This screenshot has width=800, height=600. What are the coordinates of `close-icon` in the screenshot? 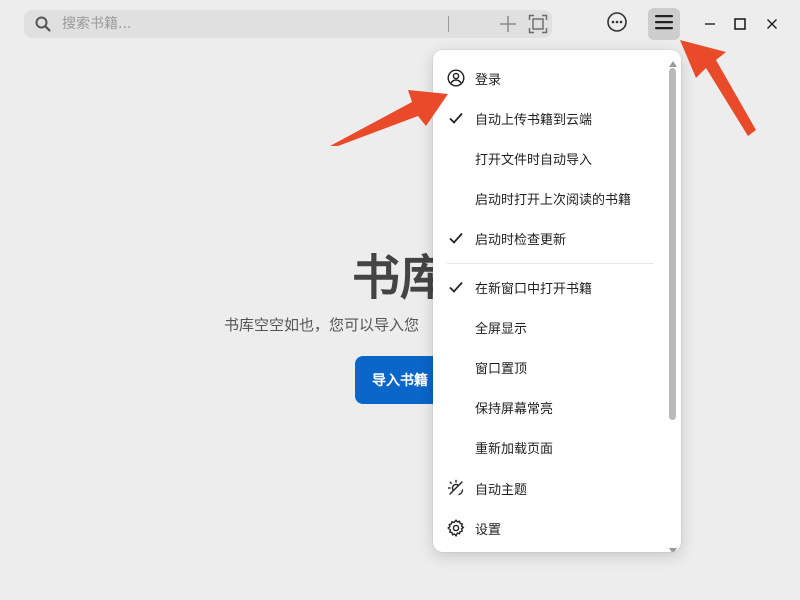 It's located at (772, 24).